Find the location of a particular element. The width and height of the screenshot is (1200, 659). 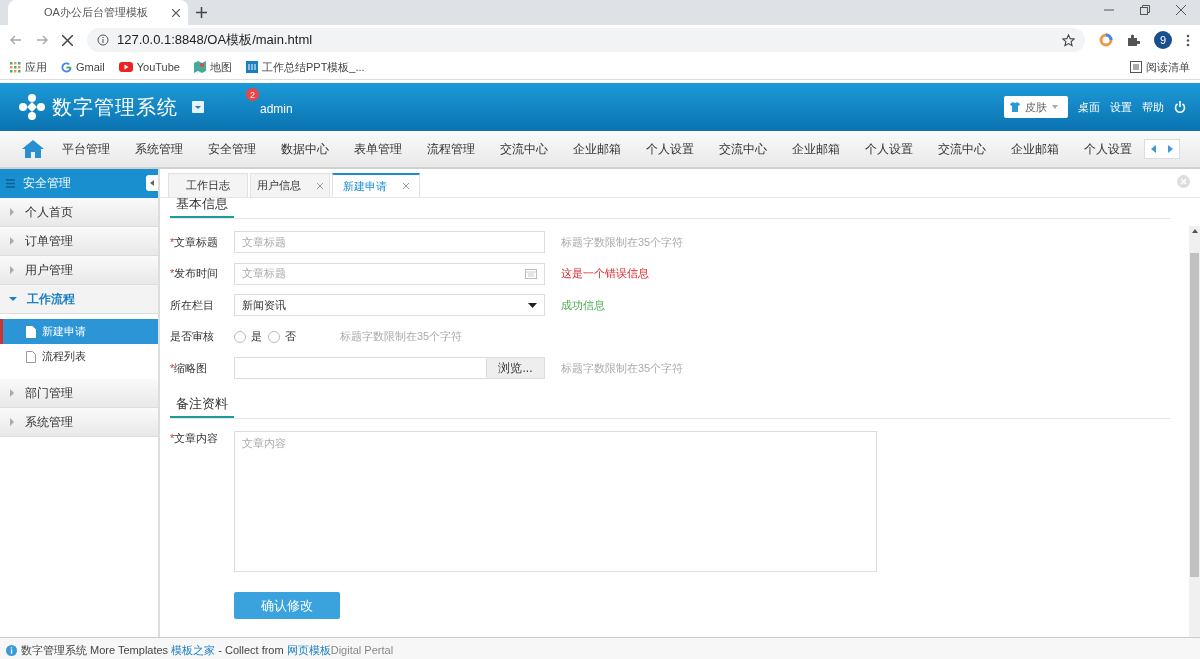

scroll-up-icon is located at coordinates (1194, 231).